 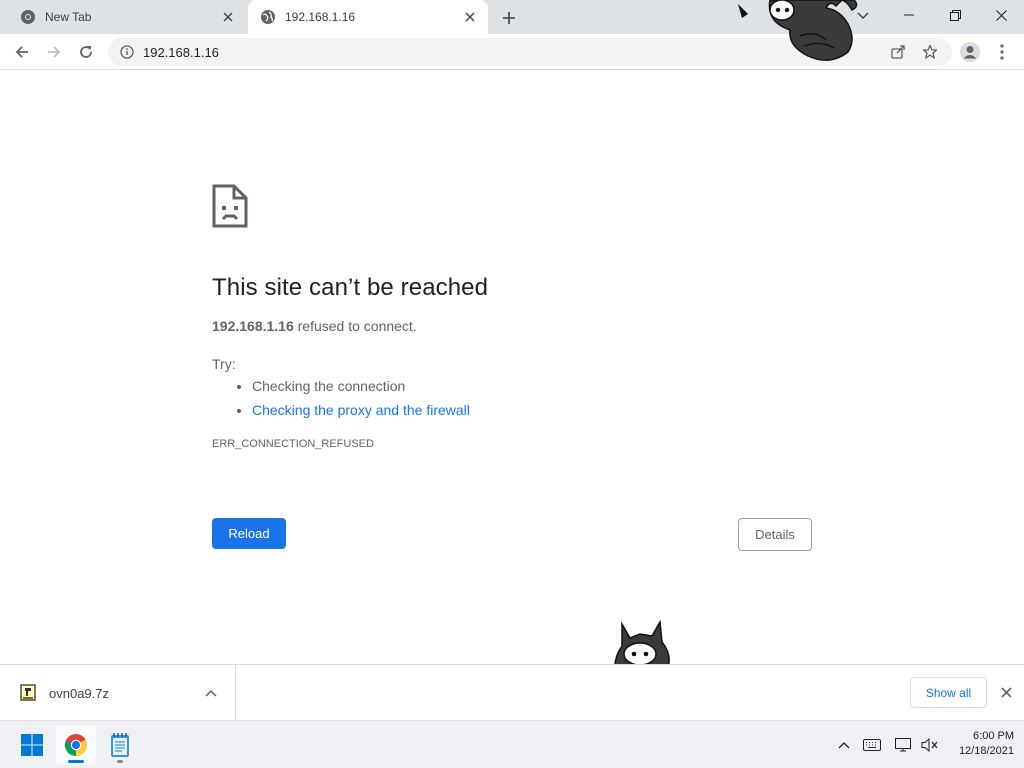 What do you see at coordinates (54, 52) in the screenshot?
I see `forward-button` at bounding box center [54, 52].